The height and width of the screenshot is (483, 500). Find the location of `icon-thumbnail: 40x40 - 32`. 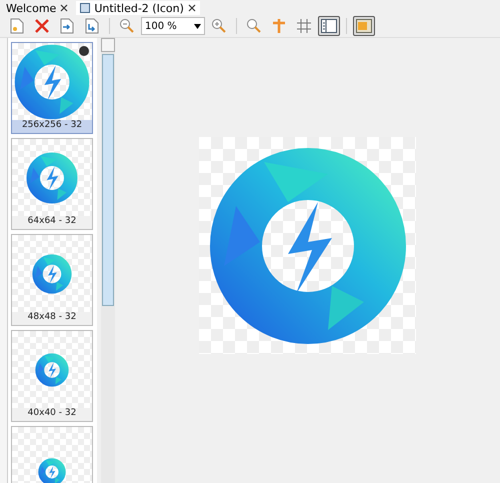

icon-thumbnail: 40x40 - 32 is located at coordinates (52, 376).